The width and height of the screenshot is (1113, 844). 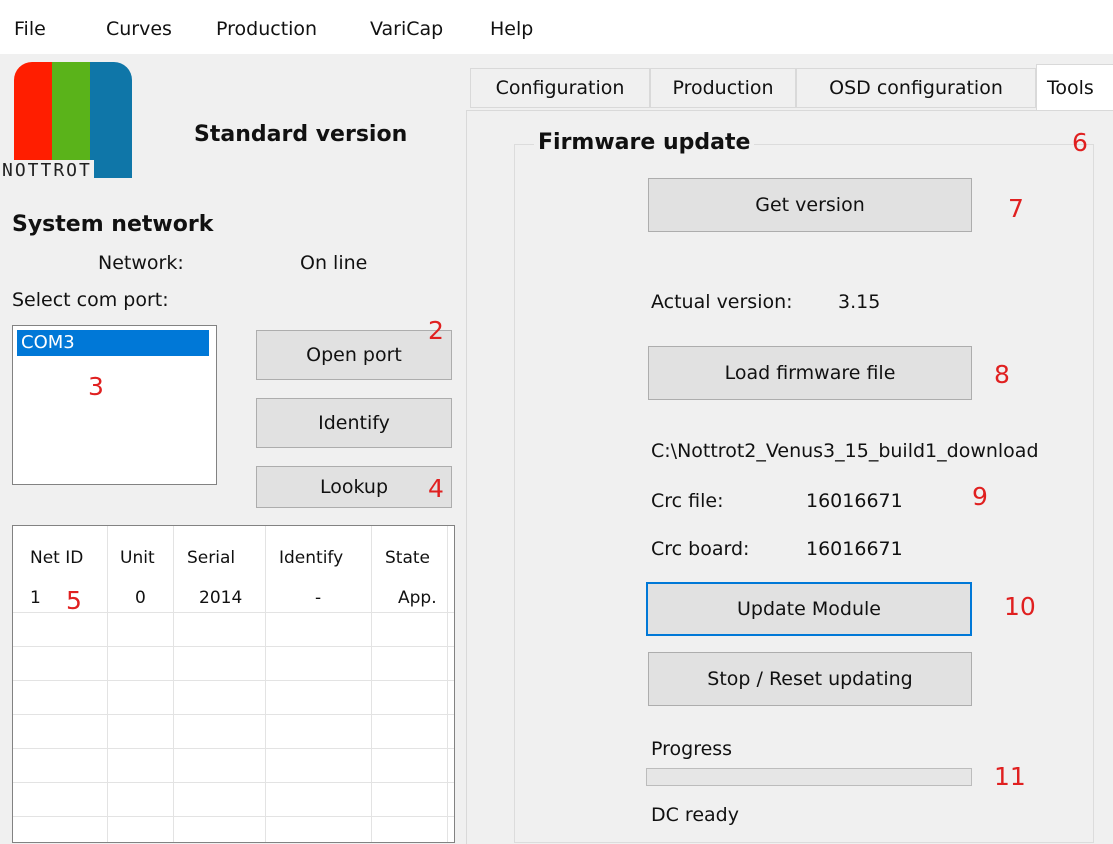 I want to click on crc-board-value: 16016671, so click(x=854, y=549).